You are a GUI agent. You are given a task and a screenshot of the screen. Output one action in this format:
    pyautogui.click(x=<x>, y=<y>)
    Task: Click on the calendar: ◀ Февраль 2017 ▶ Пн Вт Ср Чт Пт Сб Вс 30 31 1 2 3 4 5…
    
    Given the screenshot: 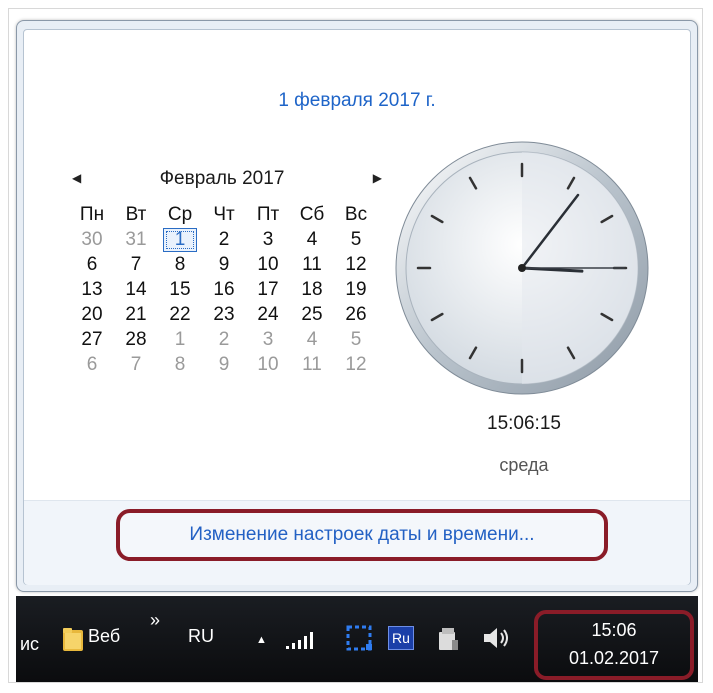 What is the action you would take?
    pyautogui.click(x=226, y=271)
    